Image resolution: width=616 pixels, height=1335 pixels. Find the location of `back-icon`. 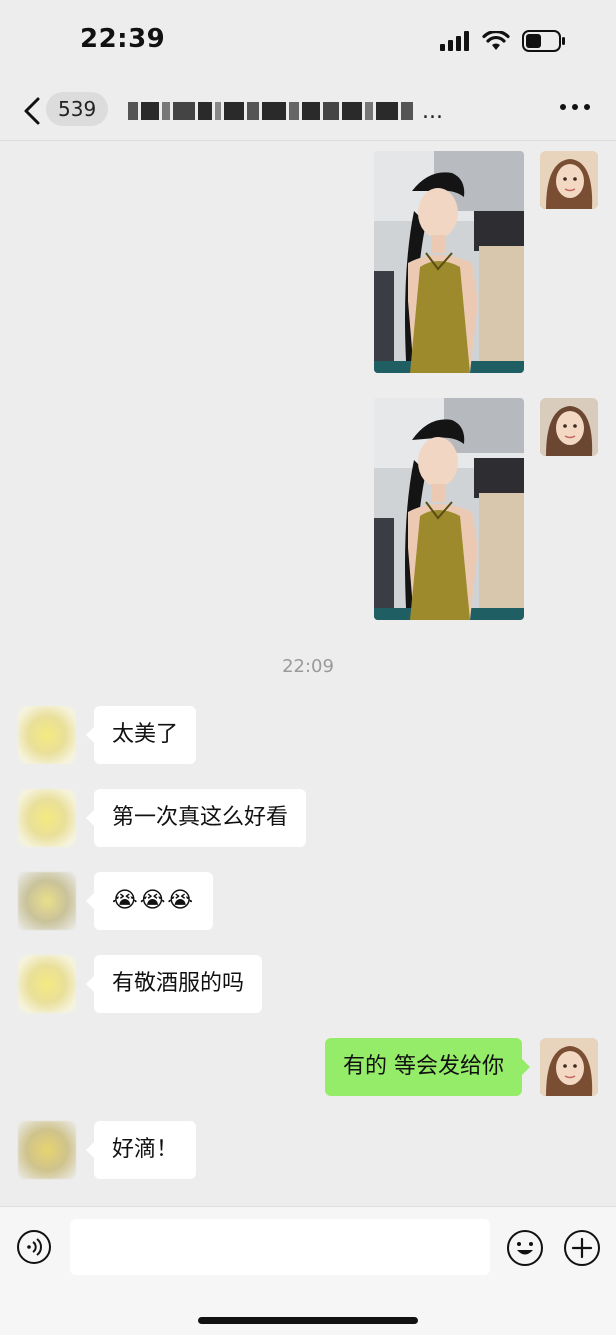

back-icon is located at coordinates (32, 111).